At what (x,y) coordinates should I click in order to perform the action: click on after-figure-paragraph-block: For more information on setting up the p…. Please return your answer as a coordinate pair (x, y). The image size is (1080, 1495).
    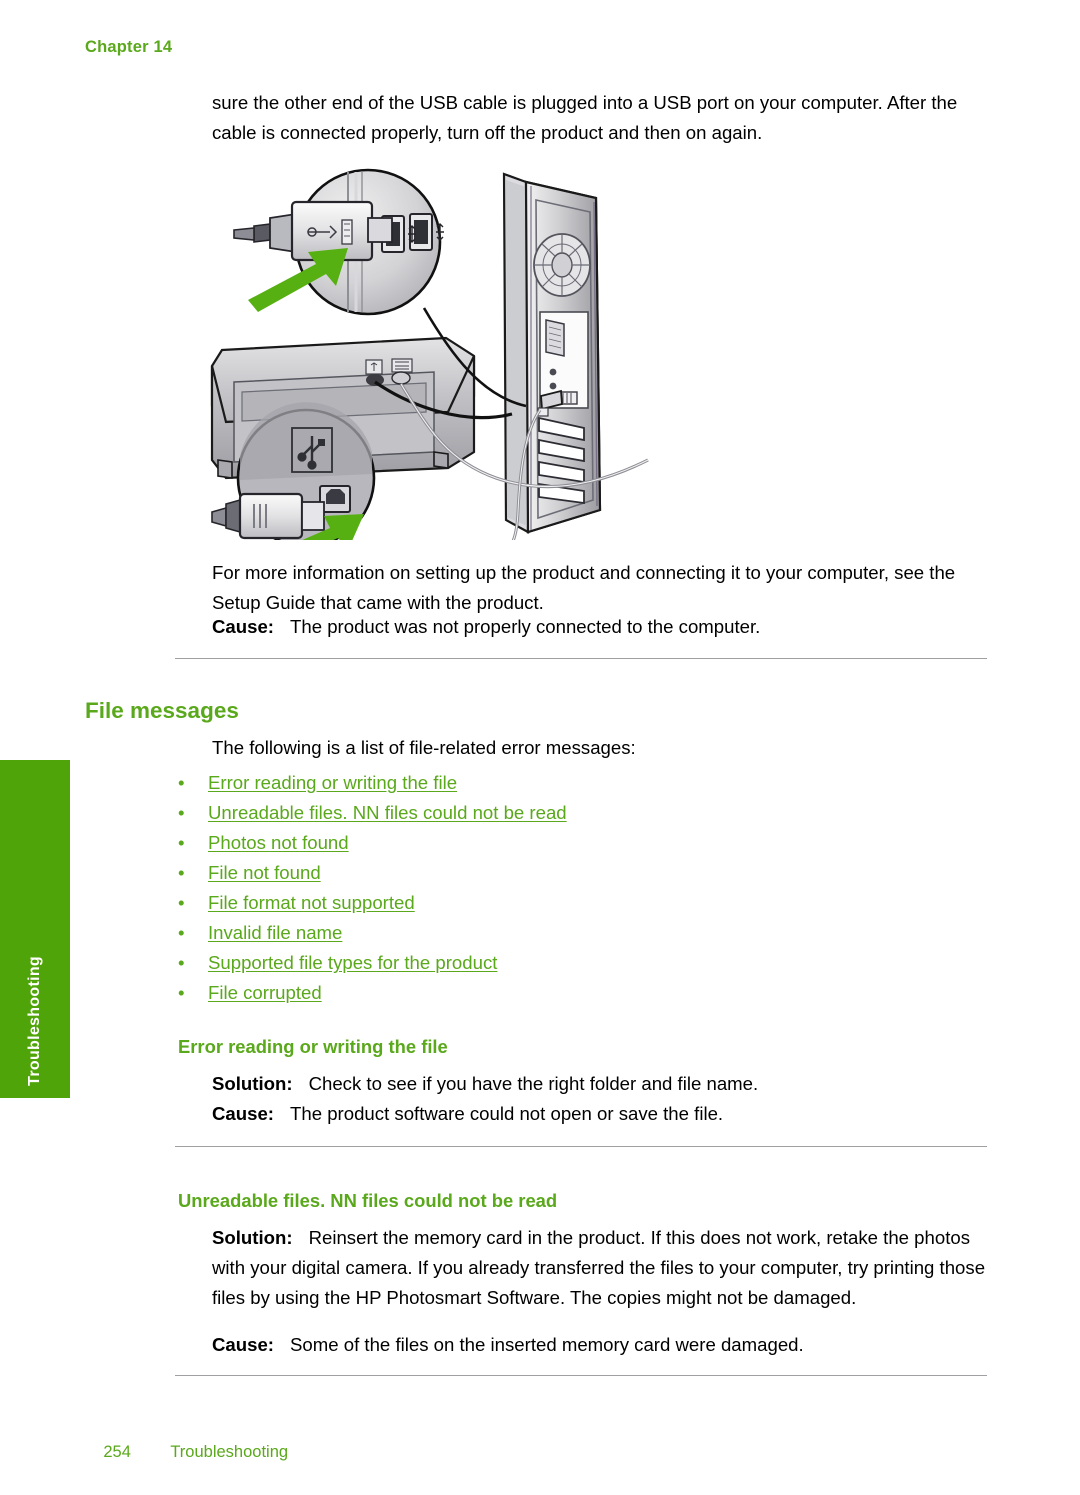
    Looking at the image, I should click on (607, 588).